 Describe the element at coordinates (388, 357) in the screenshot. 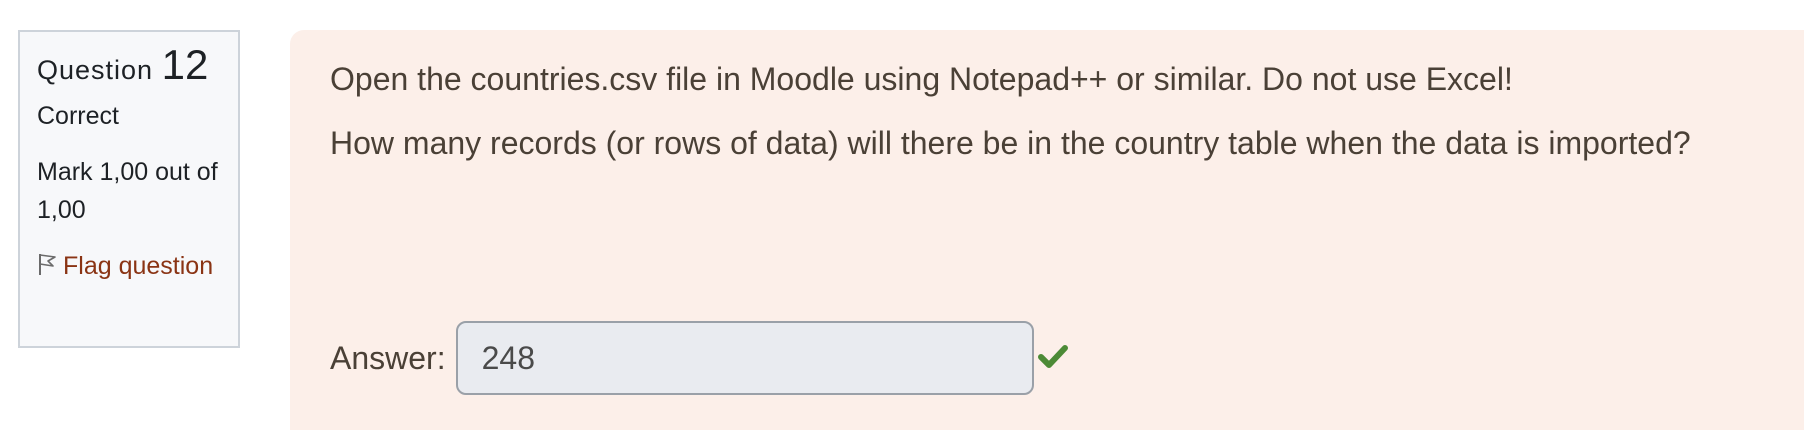

I see `answer-label: Answer:` at that location.